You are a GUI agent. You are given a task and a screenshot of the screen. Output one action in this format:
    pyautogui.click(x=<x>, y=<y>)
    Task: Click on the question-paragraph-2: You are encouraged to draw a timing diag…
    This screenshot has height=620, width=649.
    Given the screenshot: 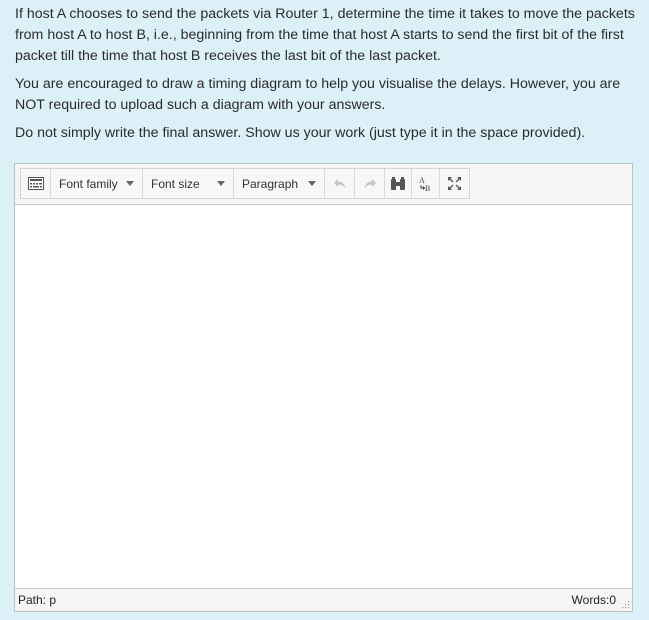 What is the action you would take?
    pyautogui.click(x=318, y=94)
    